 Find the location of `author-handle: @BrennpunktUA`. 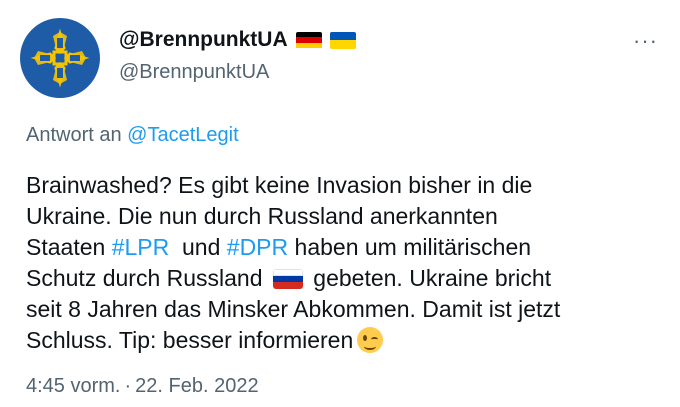

author-handle: @BrennpunktUA is located at coordinates (194, 72).